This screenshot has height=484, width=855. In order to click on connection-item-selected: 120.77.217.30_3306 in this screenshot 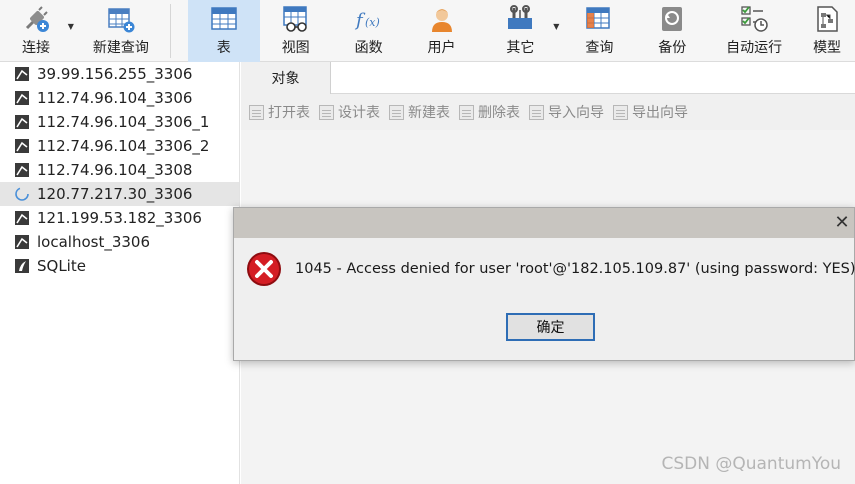, I will do `click(119, 194)`.